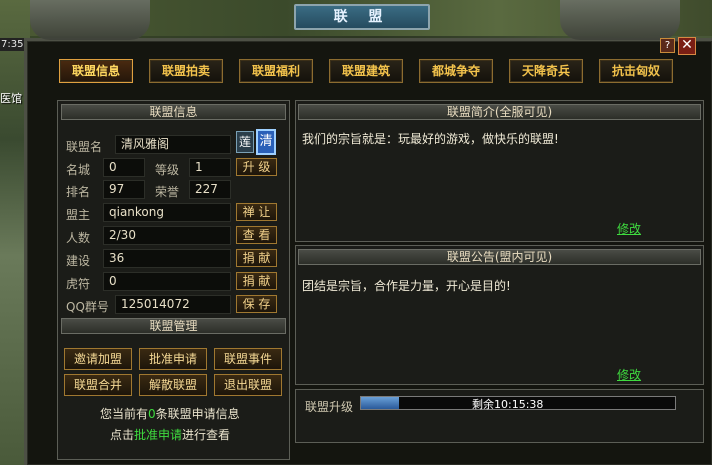 Image resolution: width=712 pixels, height=465 pixels. I want to click on members-field: 2/30, so click(167, 235).